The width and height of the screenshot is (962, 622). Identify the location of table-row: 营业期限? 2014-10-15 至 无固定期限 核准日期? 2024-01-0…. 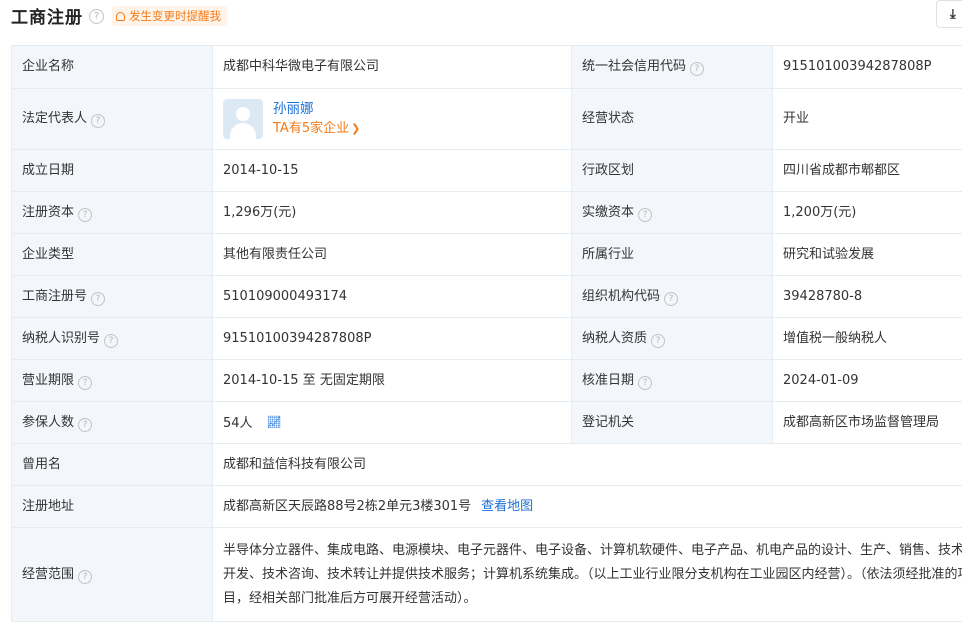
(487, 381).